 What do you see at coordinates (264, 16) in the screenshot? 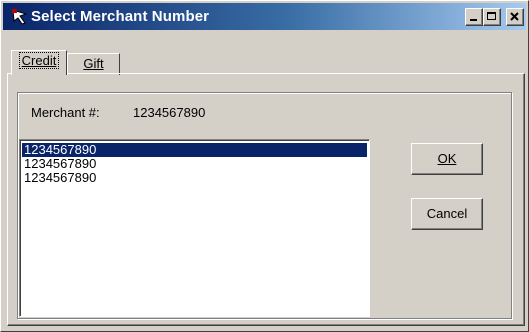
I see `title-bar: Select Merchant Number` at bounding box center [264, 16].